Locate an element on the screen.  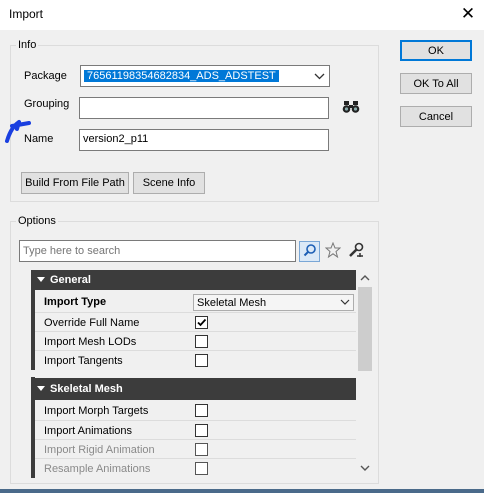
property-label: Import Rigid Animation is located at coordinates (99, 450).